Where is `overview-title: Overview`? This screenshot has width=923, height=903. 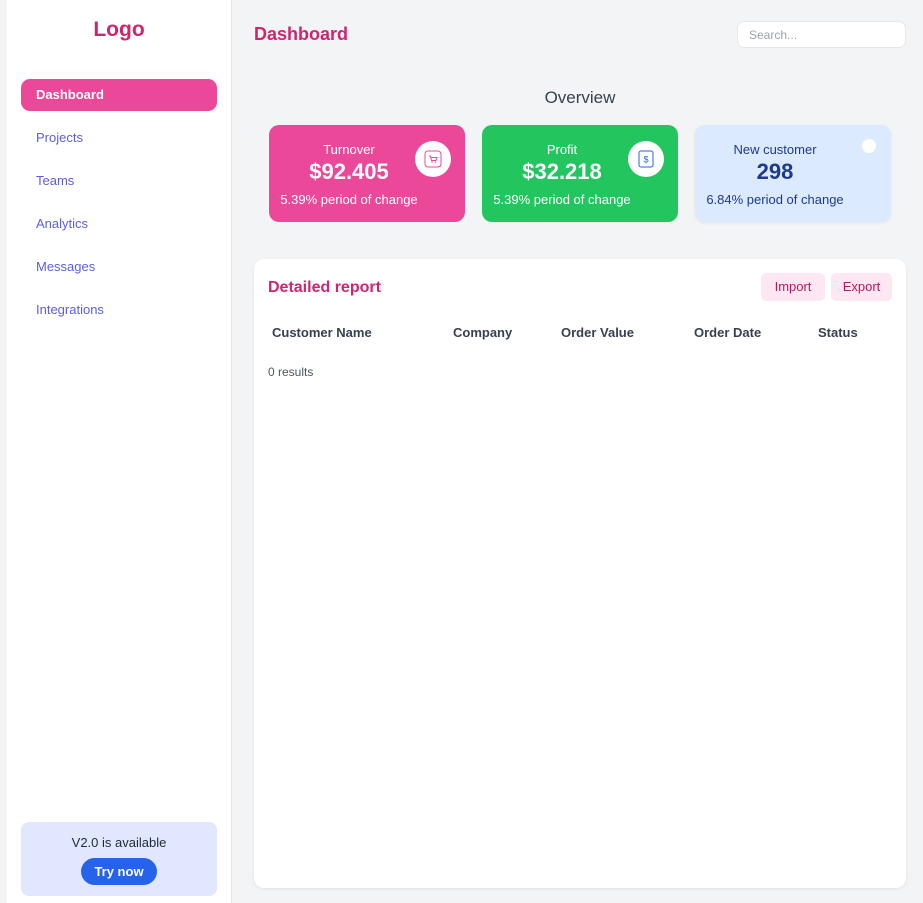
overview-title: Overview is located at coordinates (580, 97).